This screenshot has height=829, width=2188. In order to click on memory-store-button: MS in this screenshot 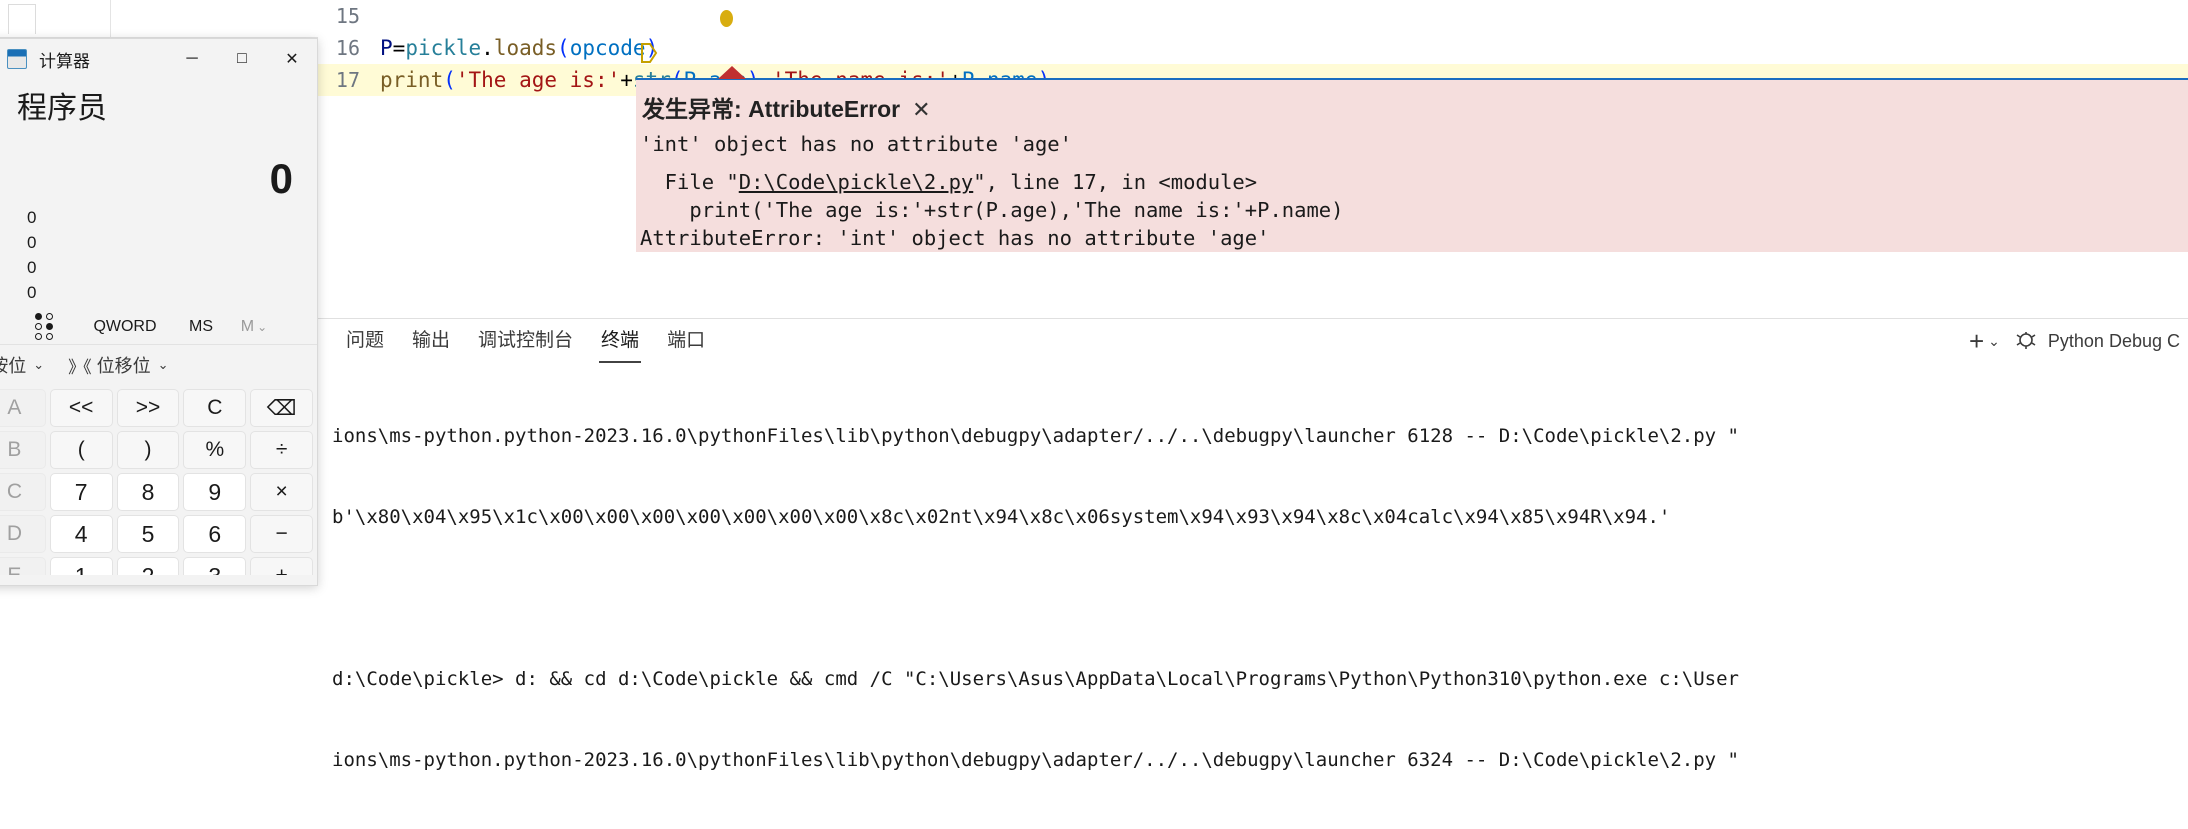, I will do `click(201, 327)`.